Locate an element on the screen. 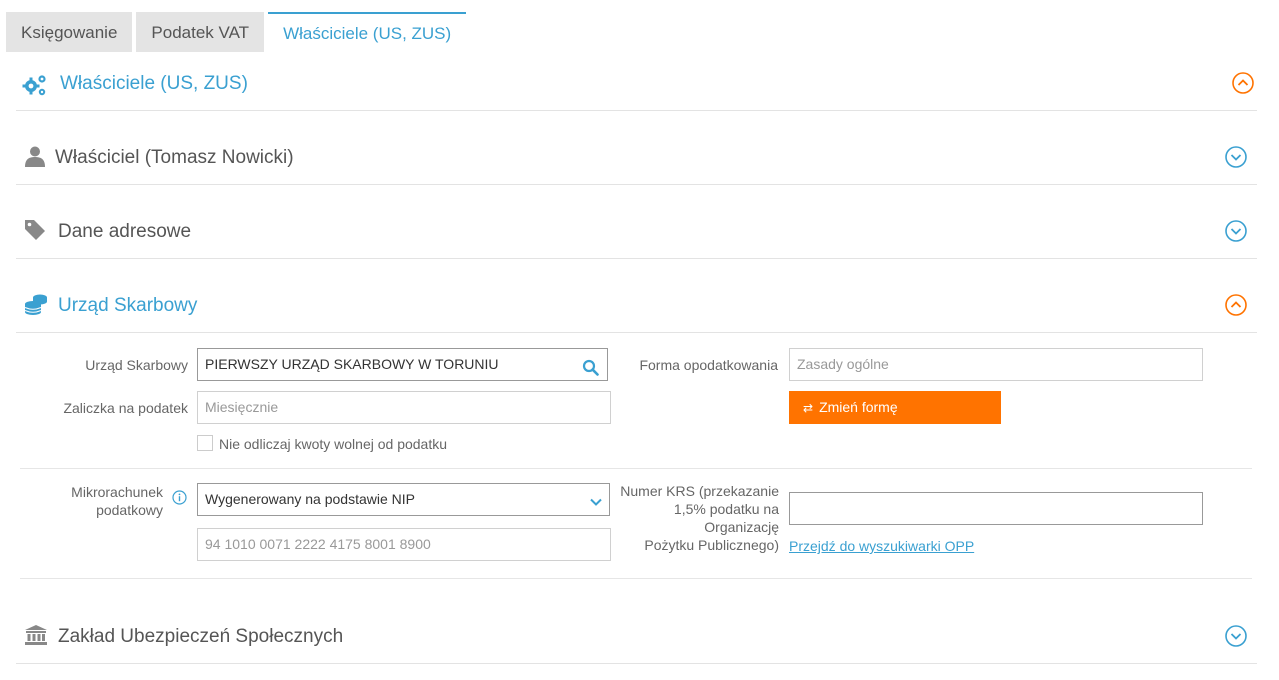 This screenshot has width=1279, height=680. micro-account-number: 94 1010 0071 2222 4175 8001 8900 is located at coordinates (318, 544).